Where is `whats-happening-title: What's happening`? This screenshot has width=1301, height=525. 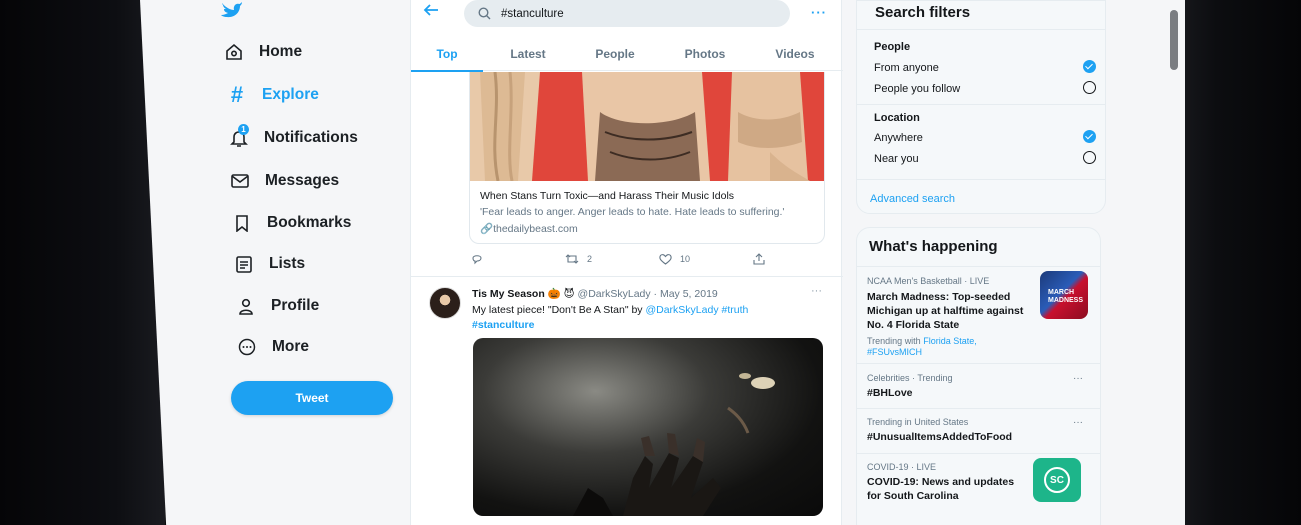 whats-happening-title: What's happening is located at coordinates (933, 246).